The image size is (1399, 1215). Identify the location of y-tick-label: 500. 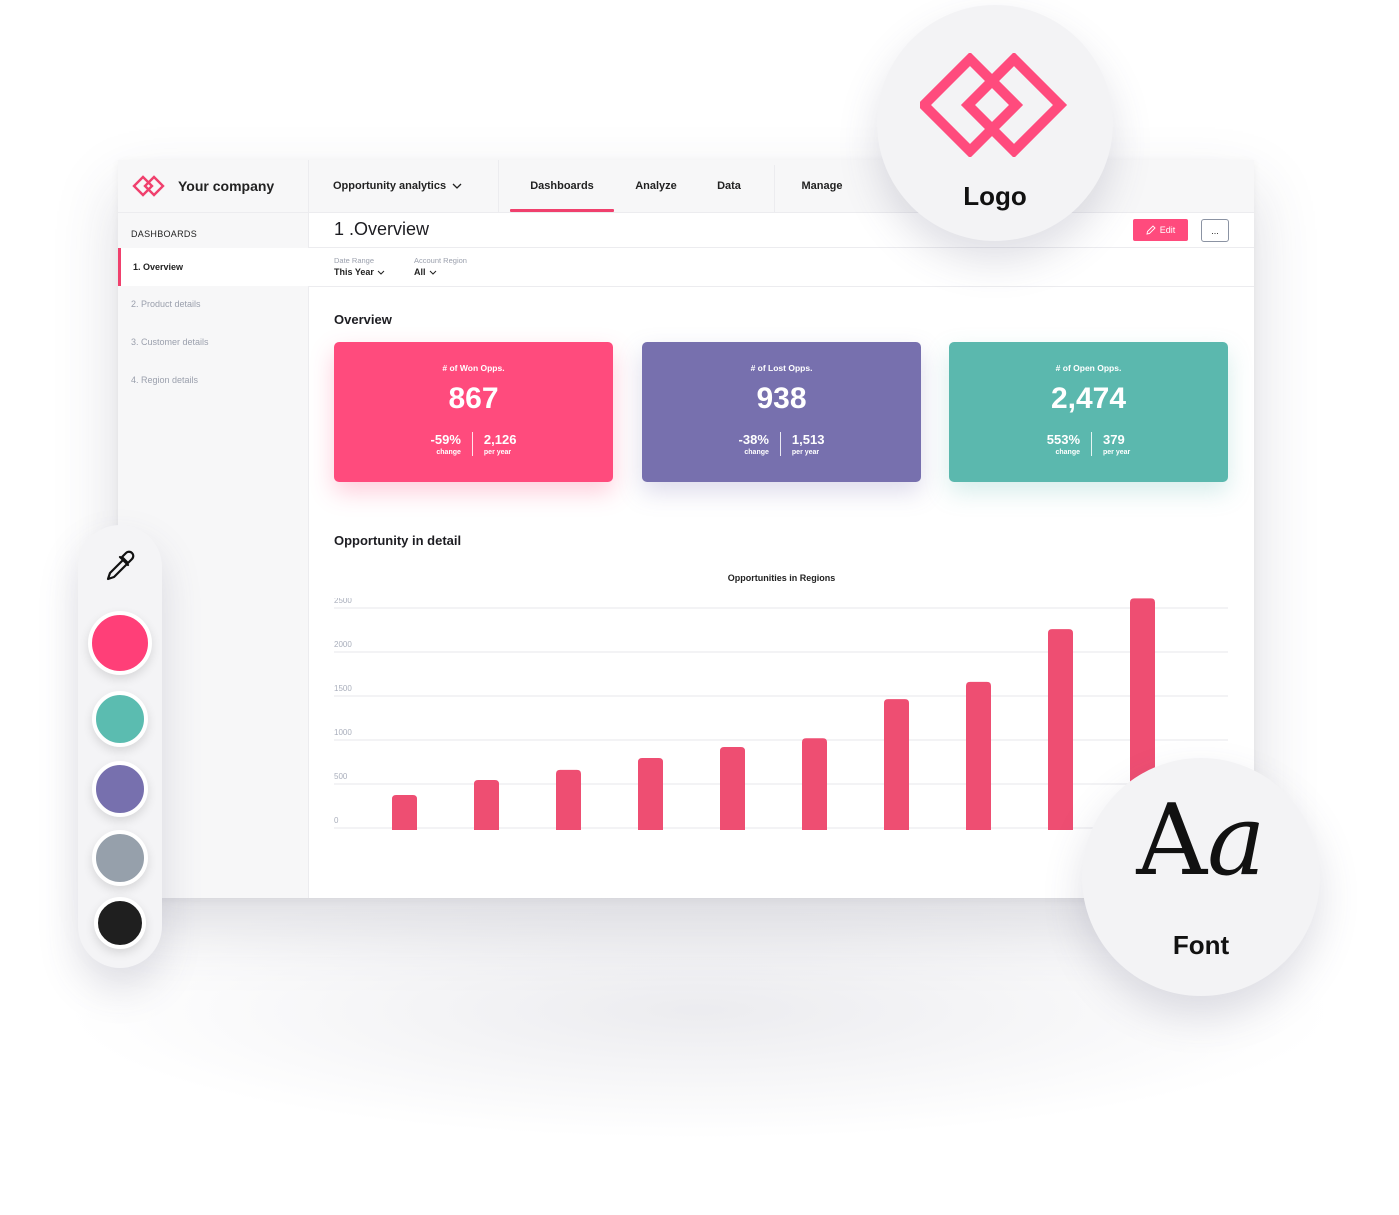
(341, 776).